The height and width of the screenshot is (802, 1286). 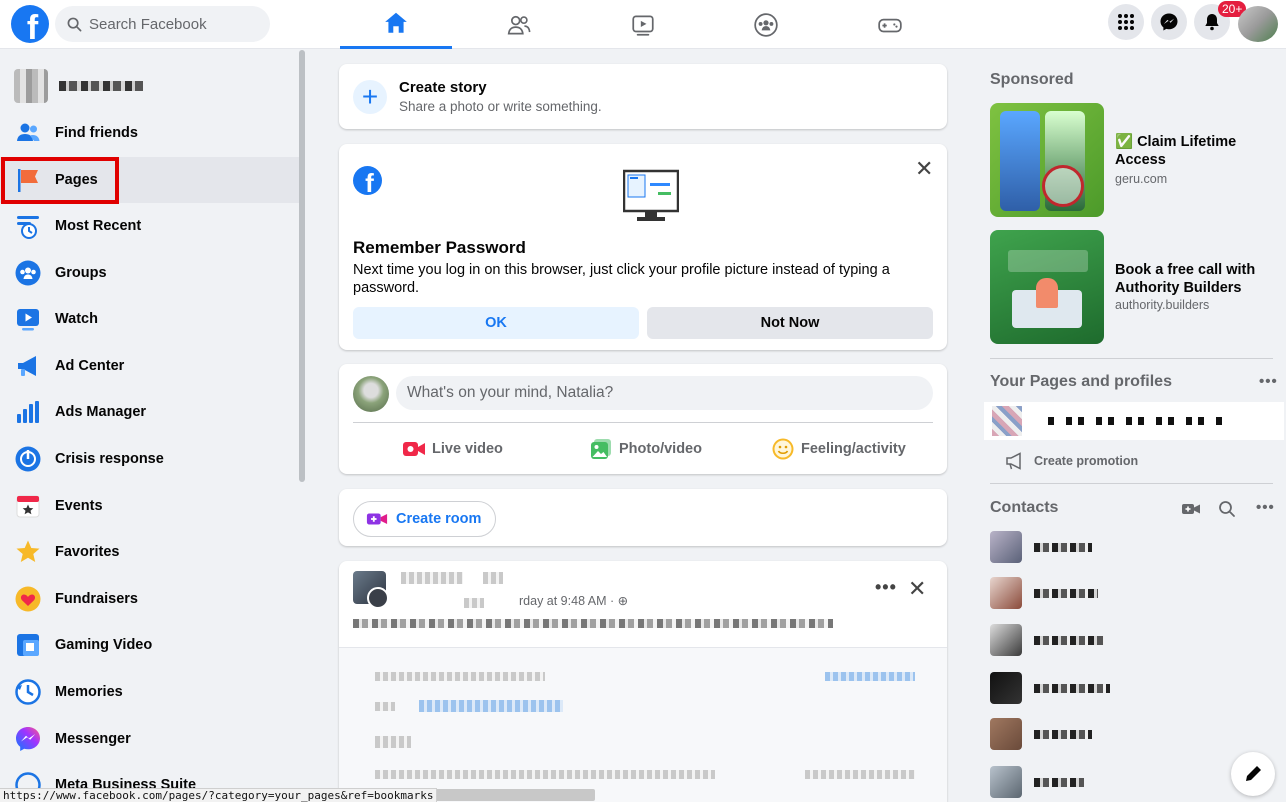 I want to click on magnifier-graphic, so click(x=1063, y=186).